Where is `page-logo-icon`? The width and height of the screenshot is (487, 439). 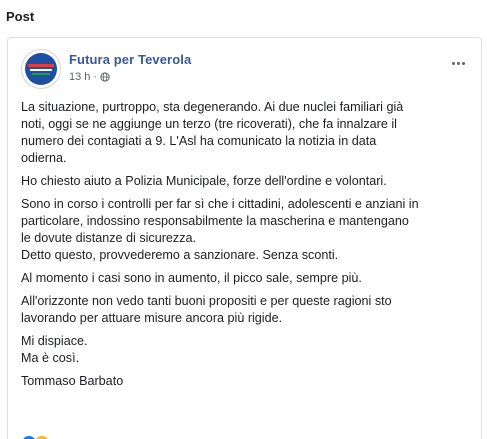 page-logo-icon is located at coordinates (41, 69).